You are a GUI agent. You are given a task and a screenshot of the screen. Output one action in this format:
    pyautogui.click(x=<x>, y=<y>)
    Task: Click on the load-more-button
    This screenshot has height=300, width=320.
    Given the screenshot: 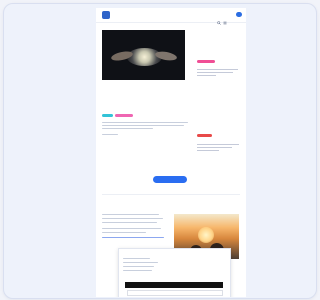 What is the action you would take?
    pyautogui.click(x=170, y=179)
    